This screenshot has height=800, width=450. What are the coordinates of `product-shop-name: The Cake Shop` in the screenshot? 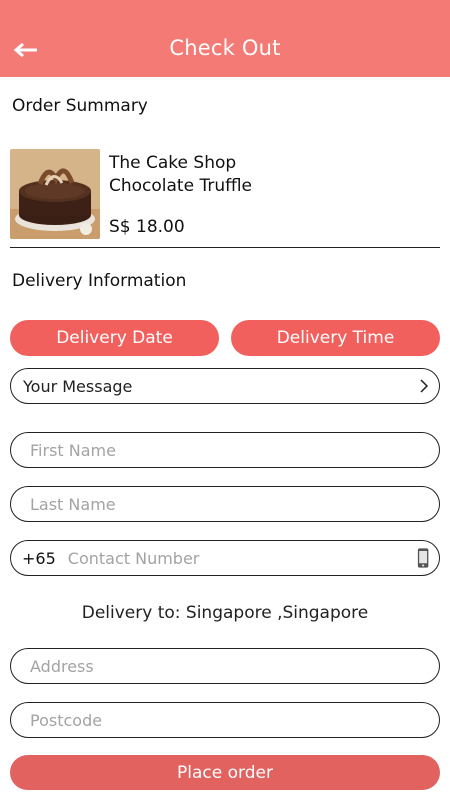 It's located at (173, 163).